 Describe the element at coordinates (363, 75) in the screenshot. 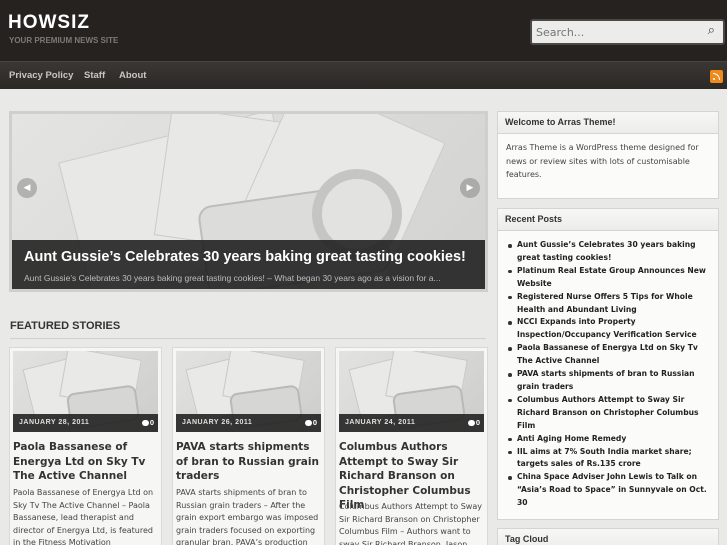

I see `main-nav: Privacy Policy Staff About` at that location.